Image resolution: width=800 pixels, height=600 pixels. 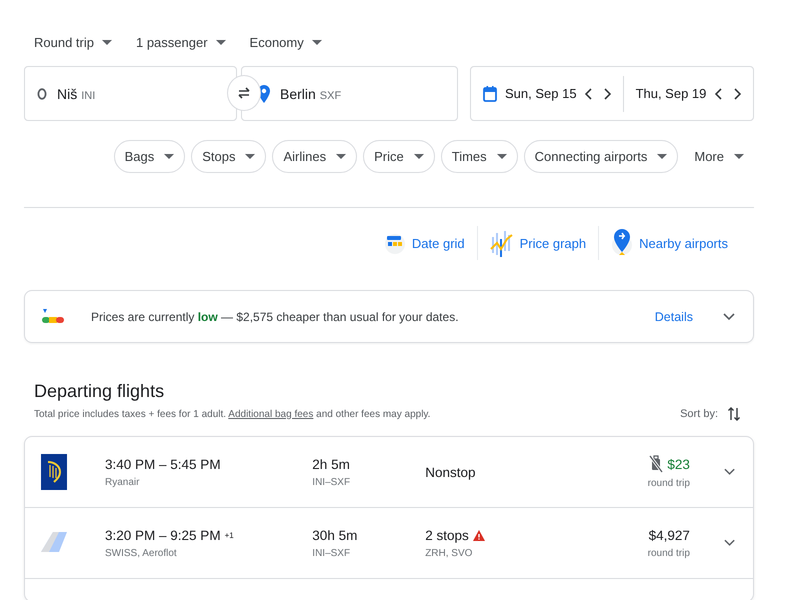 I want to click on stop-airports: ZRH, SVO, so click(x=449, y=553).